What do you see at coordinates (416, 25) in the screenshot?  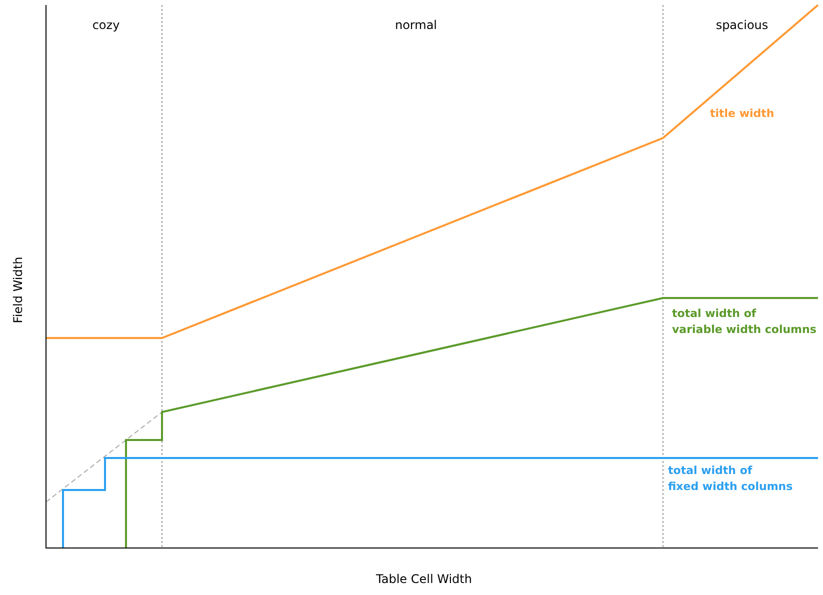 I see `region-label: normal` at bounding box center [416, 25].